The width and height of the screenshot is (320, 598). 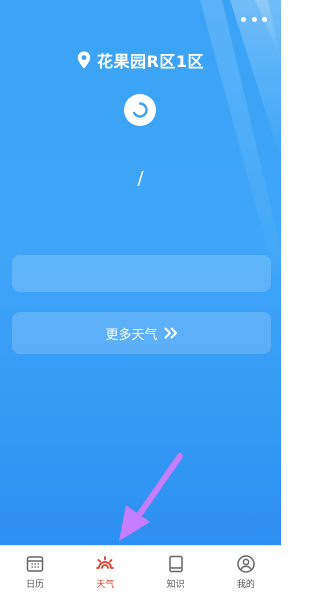 I want to click on temperature-range: /, so click(x=140, y=178).